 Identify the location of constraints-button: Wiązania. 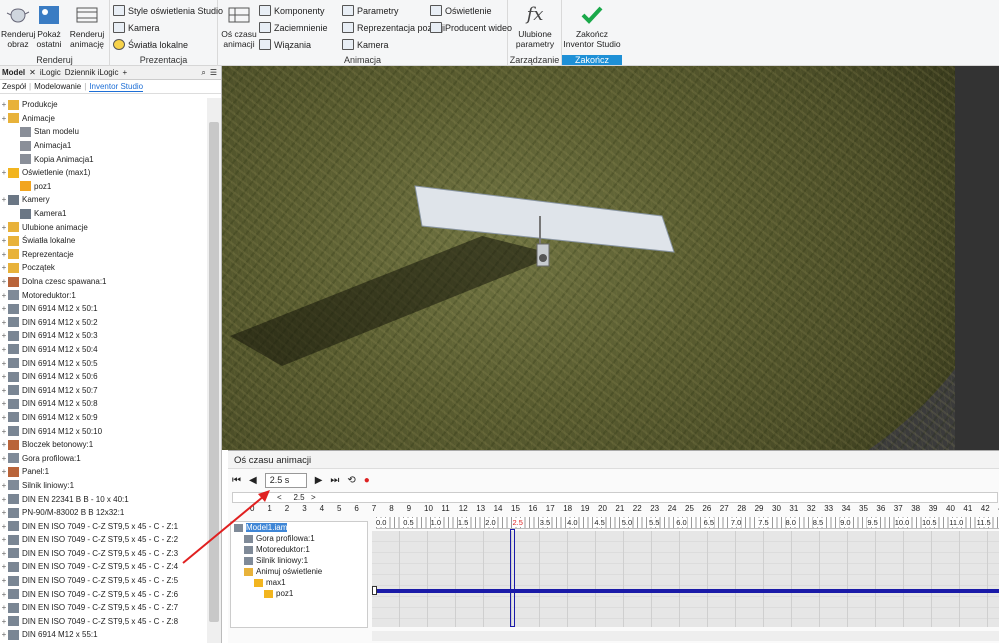
(285, 44).